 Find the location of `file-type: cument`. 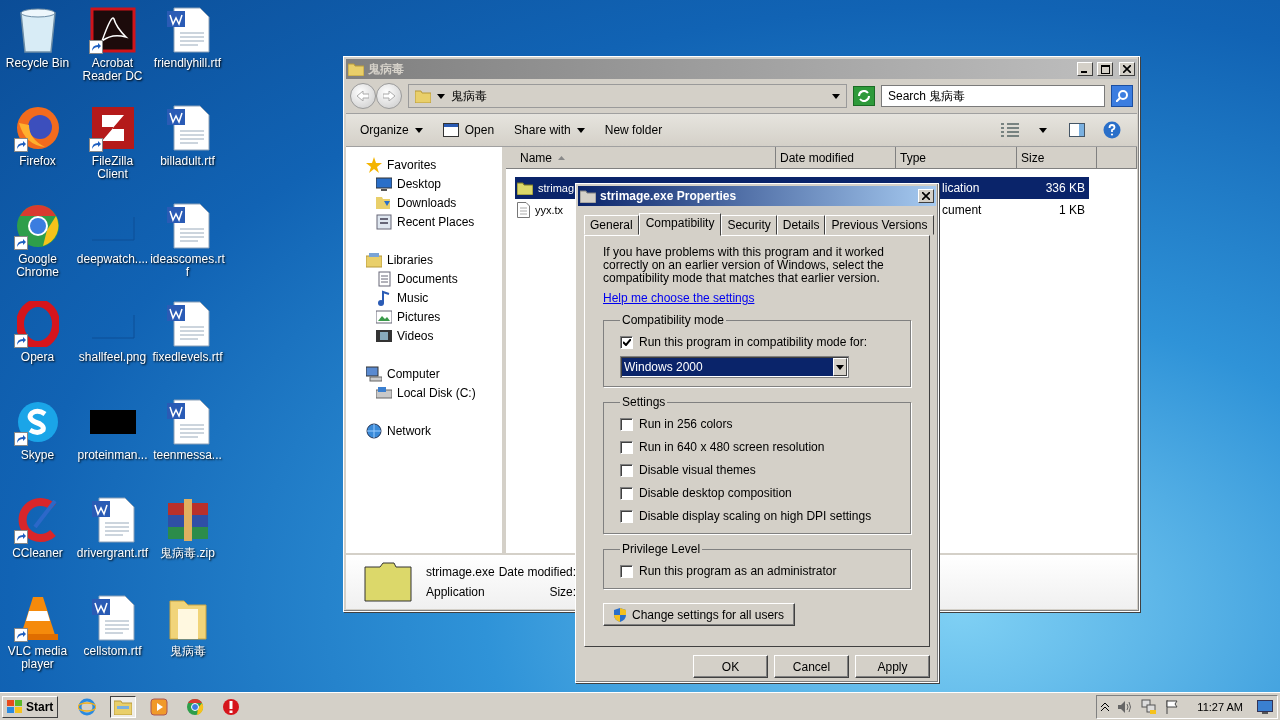

file-type: cument is located at coordinates (962, 210).